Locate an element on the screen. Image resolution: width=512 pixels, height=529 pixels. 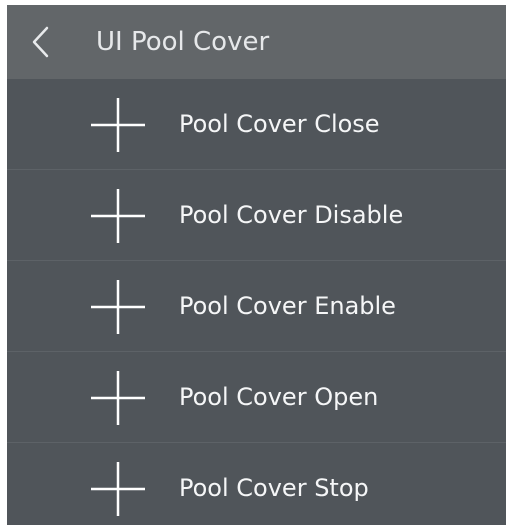
chevron-left-icon is located at coordinates (40, 42).